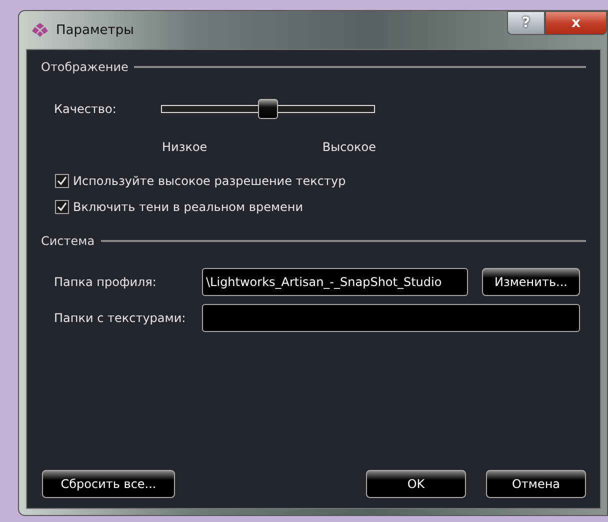  Describe the element at coordinates (209, 181) in the screenshot. I see `checkbox-label: Используйте высокое разрешение текстур` at that location.